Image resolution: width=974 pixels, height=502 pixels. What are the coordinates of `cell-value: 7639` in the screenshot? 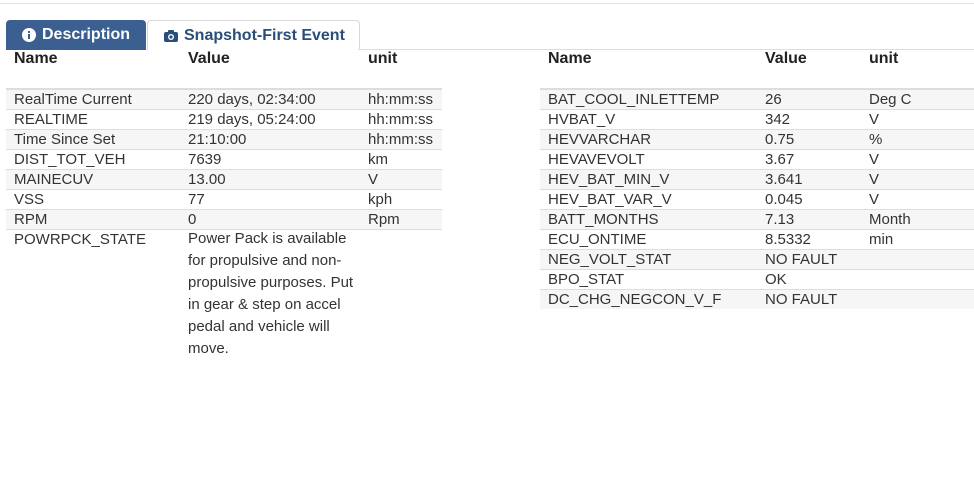 It's located at (270, 159).